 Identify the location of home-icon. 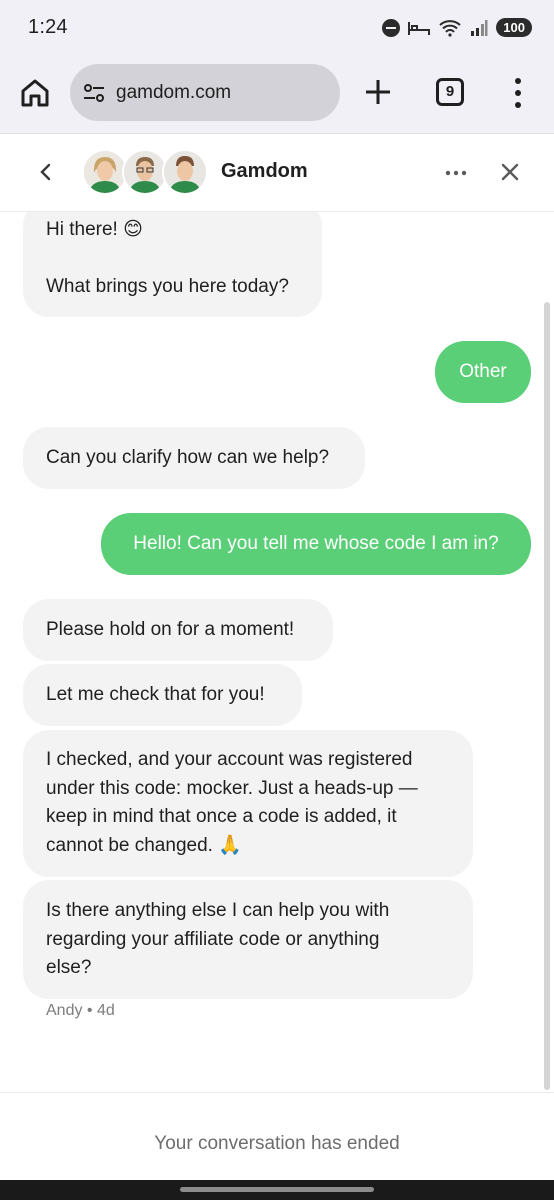
(35, 93).